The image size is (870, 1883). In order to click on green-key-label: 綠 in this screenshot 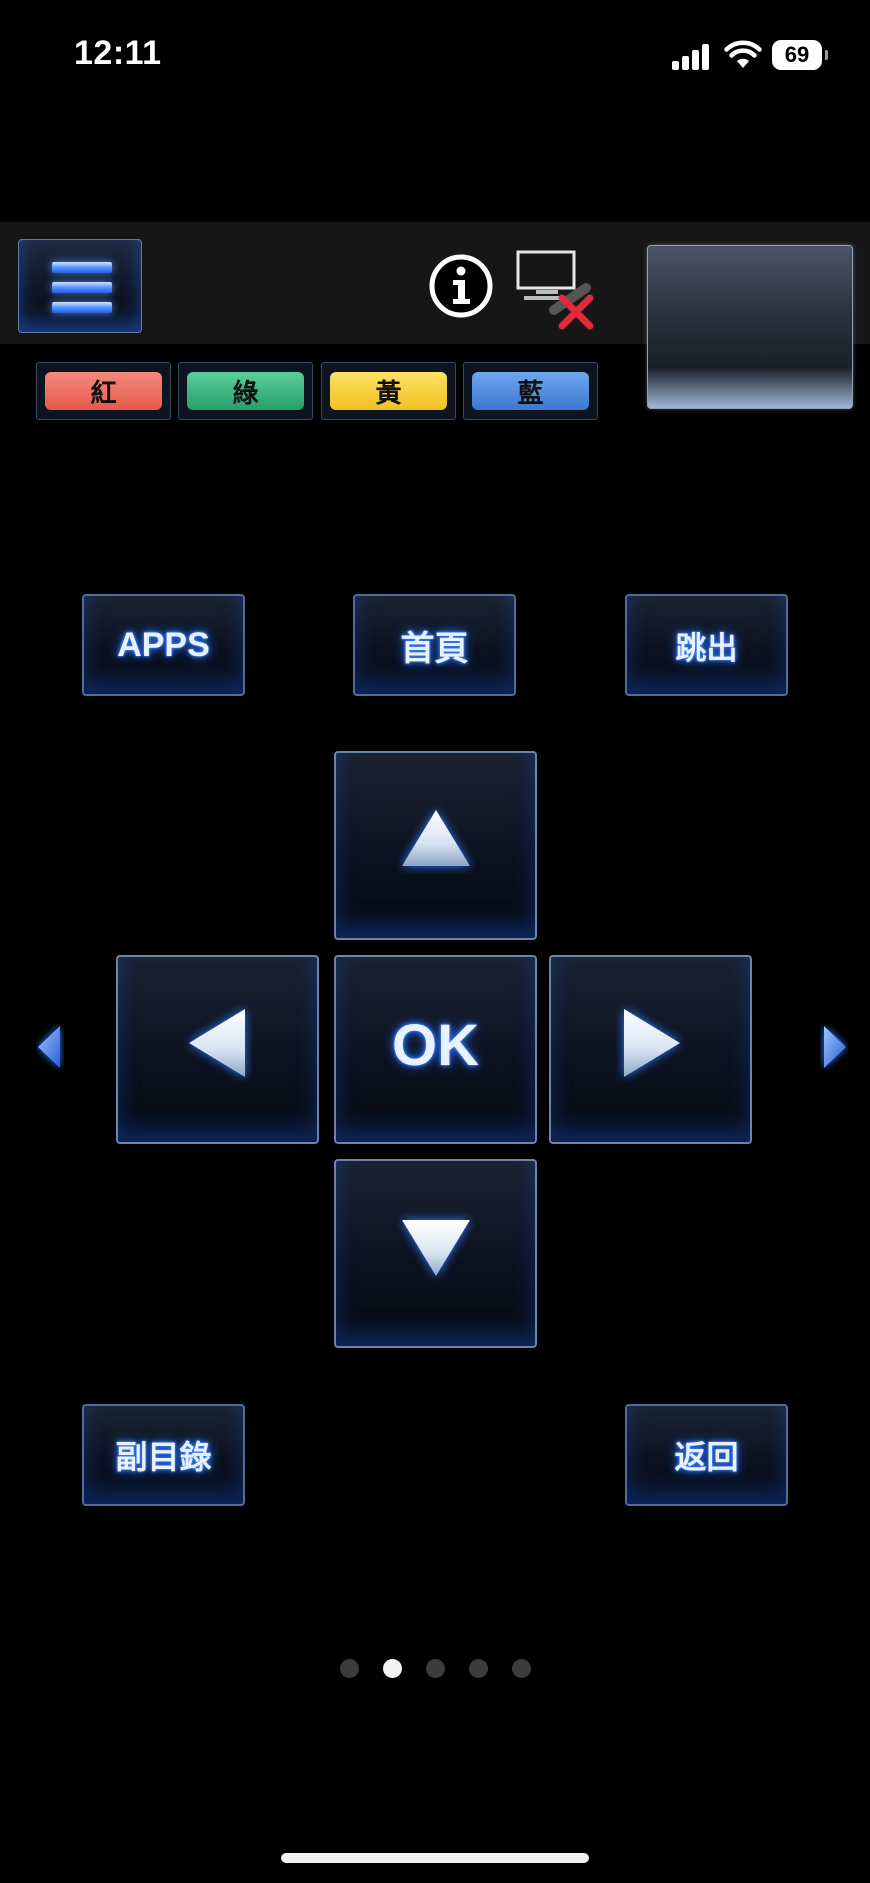, I will do `click(245, 391)`.